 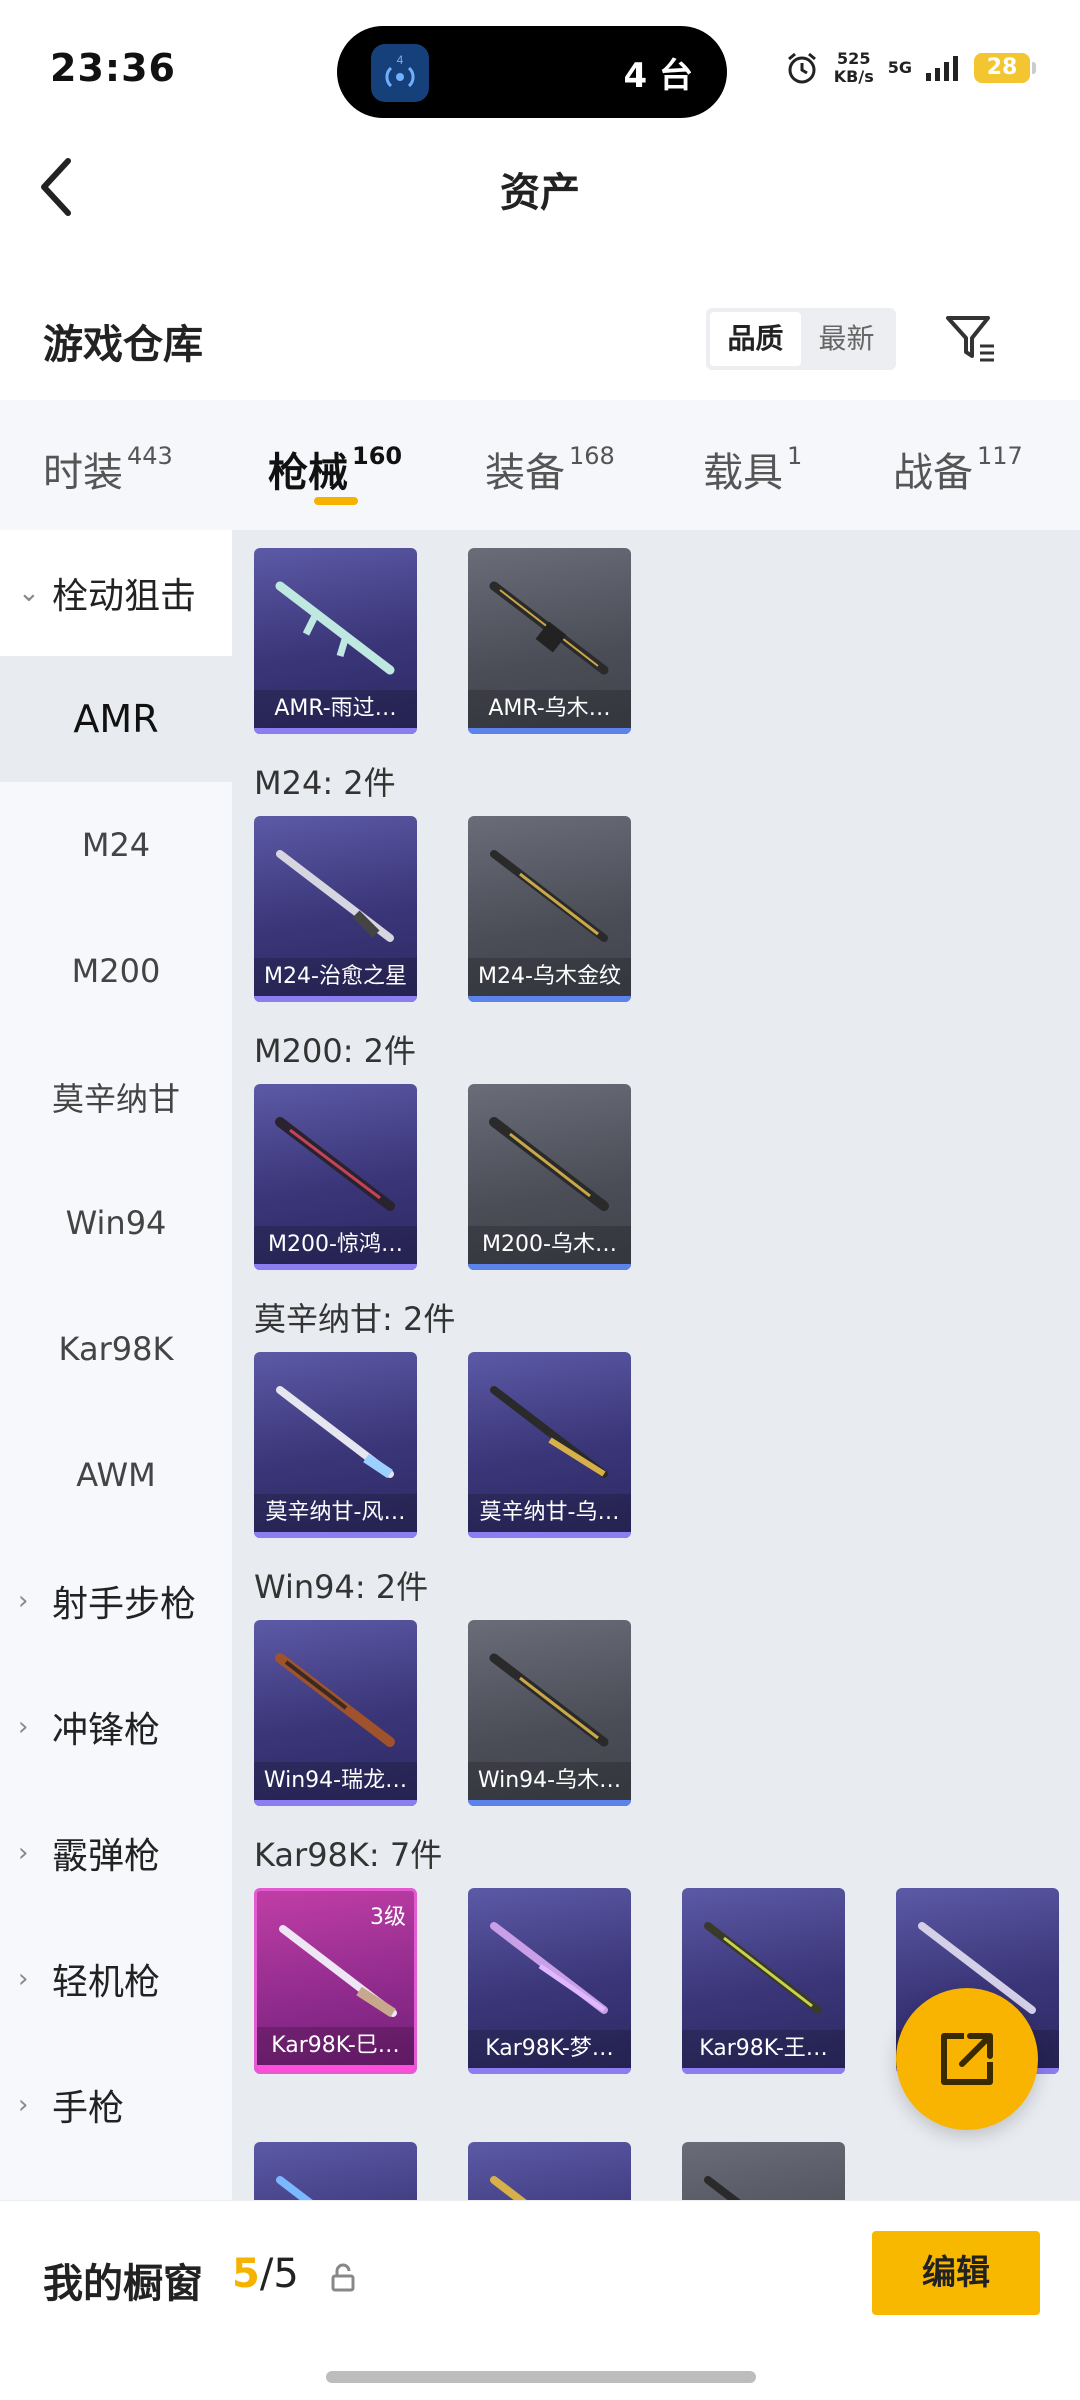 What do you see at coordinates (343, 2277) in the screenshot?
I see `lock-icon` at bounding box center [343, 2277].